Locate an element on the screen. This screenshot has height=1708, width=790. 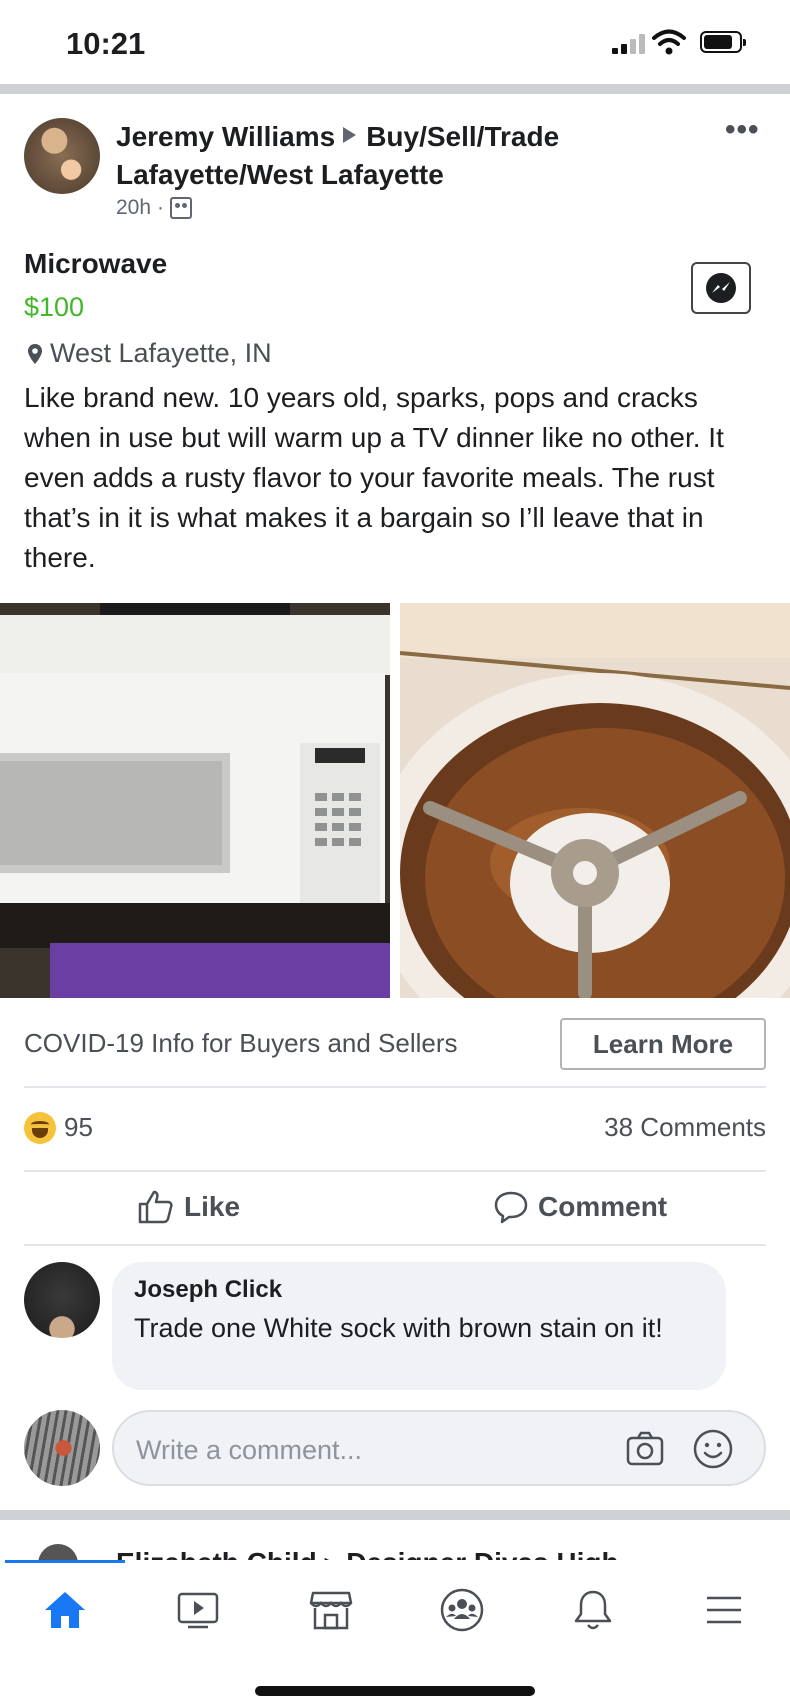
bottom-tab-bar is located at coordinates (395, 1634).